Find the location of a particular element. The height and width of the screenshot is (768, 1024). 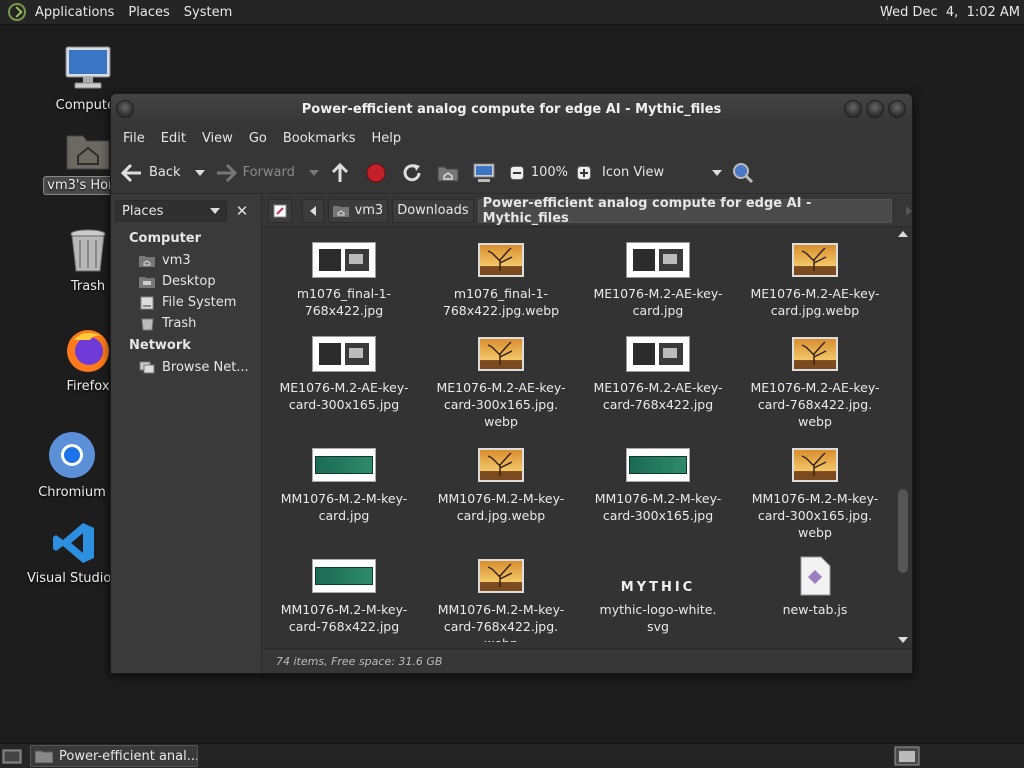

forward-button: Forward is located at coordinates (255, 173).